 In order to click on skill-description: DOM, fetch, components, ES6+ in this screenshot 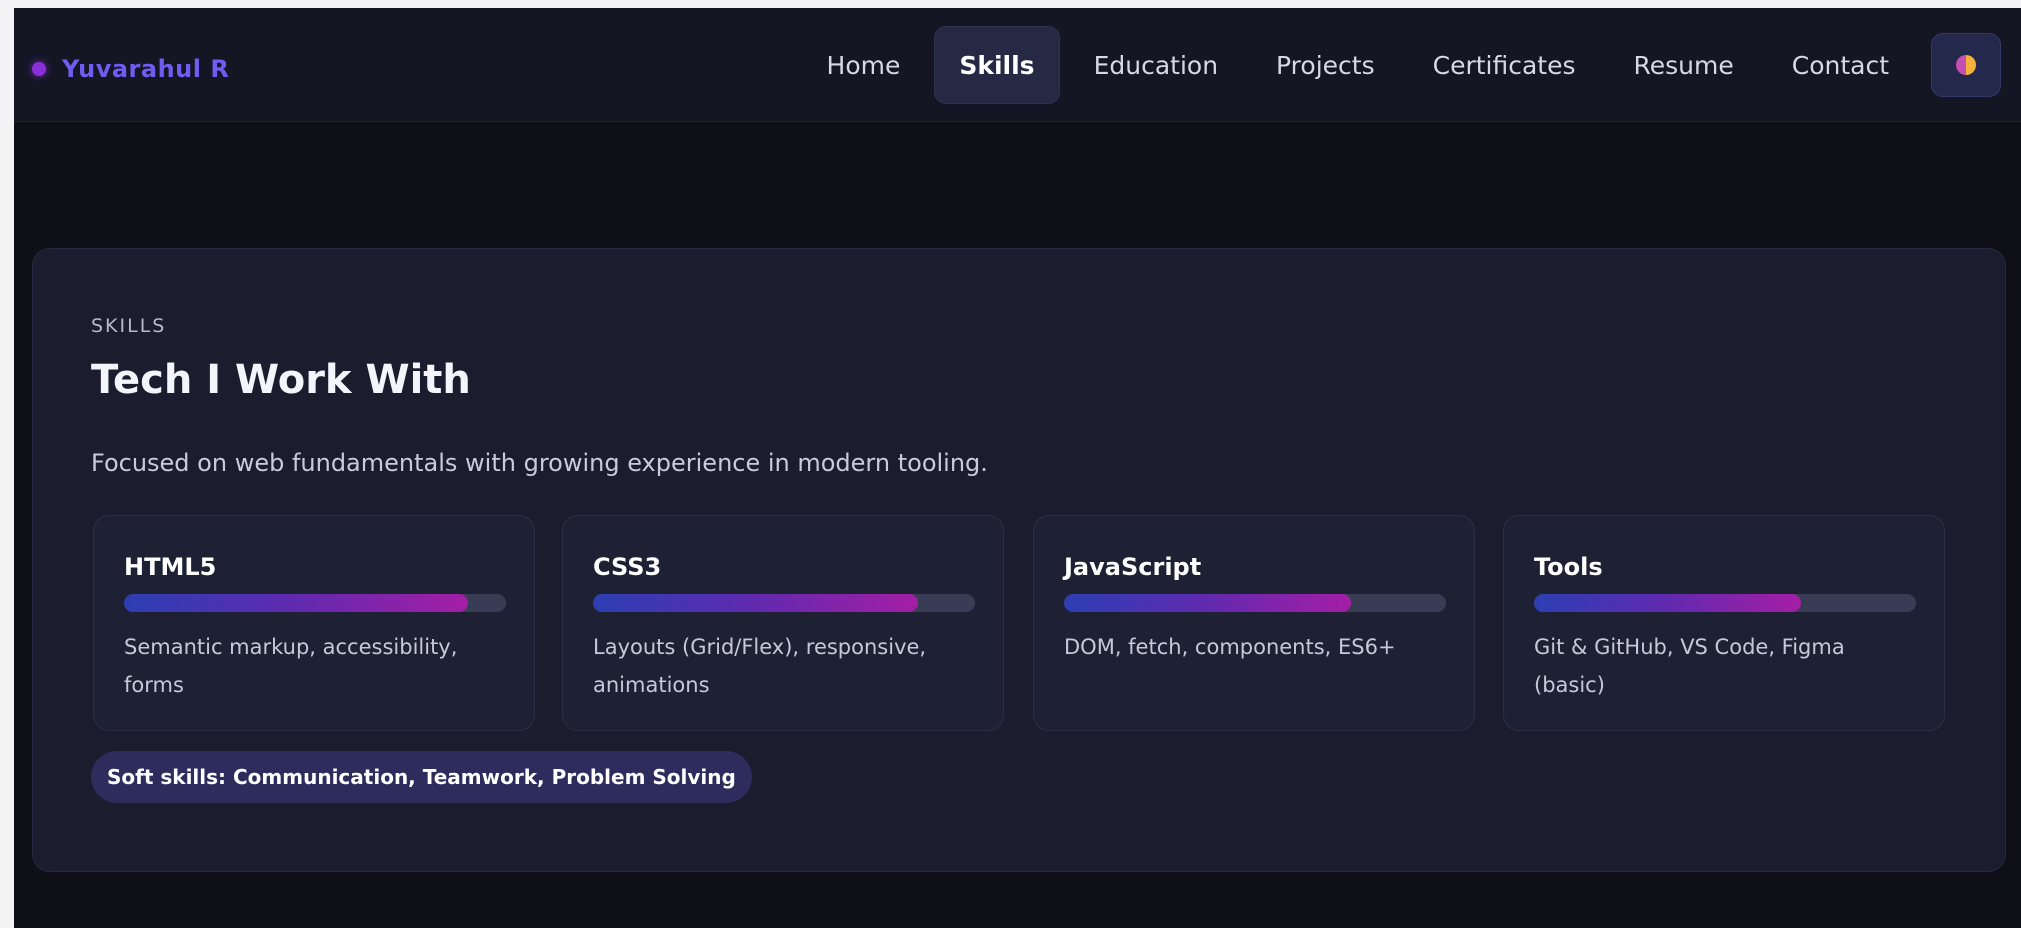, I will do `click(1230, 647)`.